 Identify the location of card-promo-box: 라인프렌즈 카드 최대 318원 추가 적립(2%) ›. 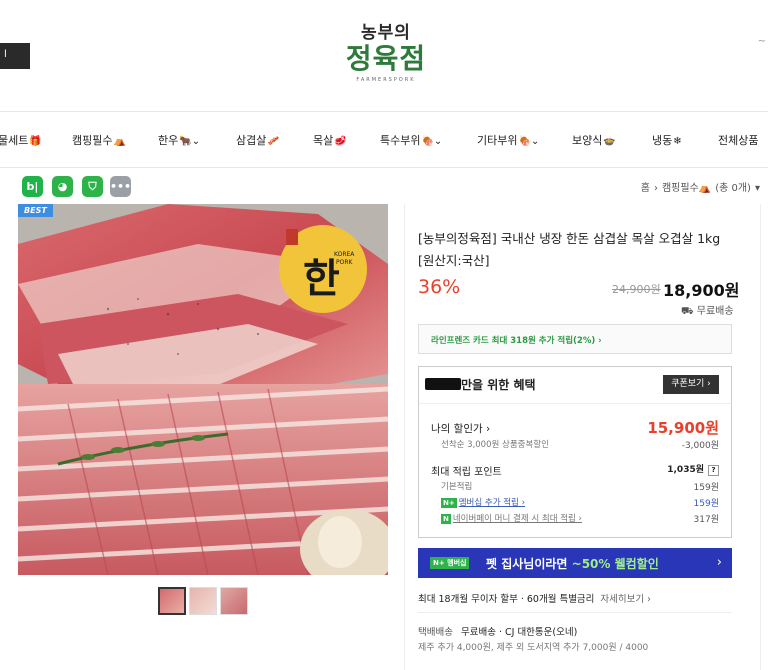
(575, 339).